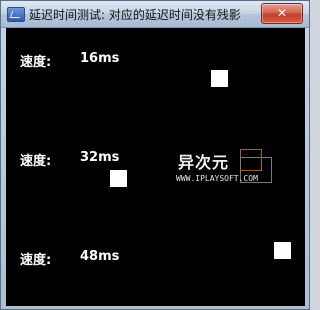  What do you see at coordinates (16, 14) in the screenshot?
I see `app-icon` at bounding box center [16, 14].